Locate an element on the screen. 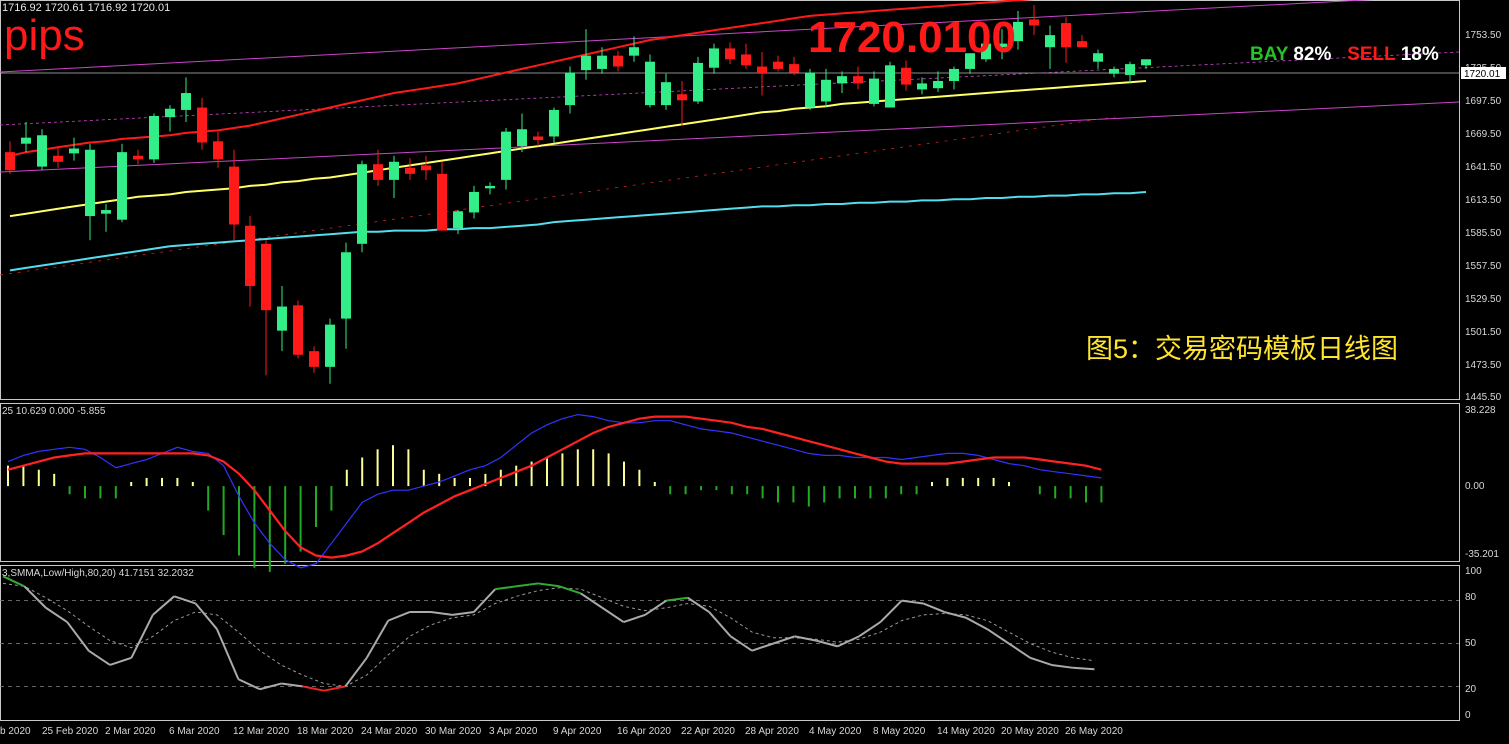 The height and width of the screenshot is (744, 1509). time-tick: 28 Apr 2020 is located at coordinates (772, 731).